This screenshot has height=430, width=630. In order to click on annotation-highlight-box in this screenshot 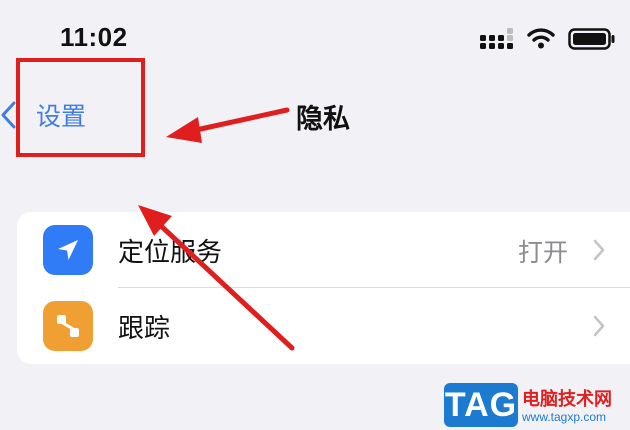, I will do `click(80, 107)`.